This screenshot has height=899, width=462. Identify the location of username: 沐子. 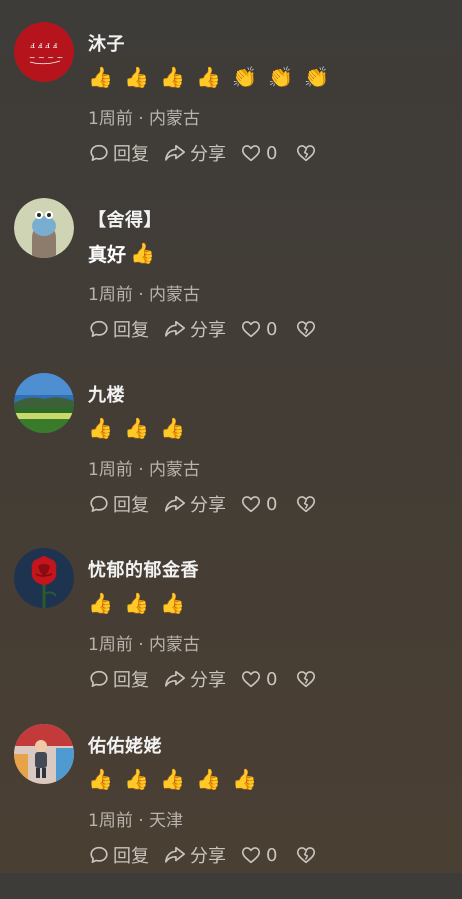
(106, 43).